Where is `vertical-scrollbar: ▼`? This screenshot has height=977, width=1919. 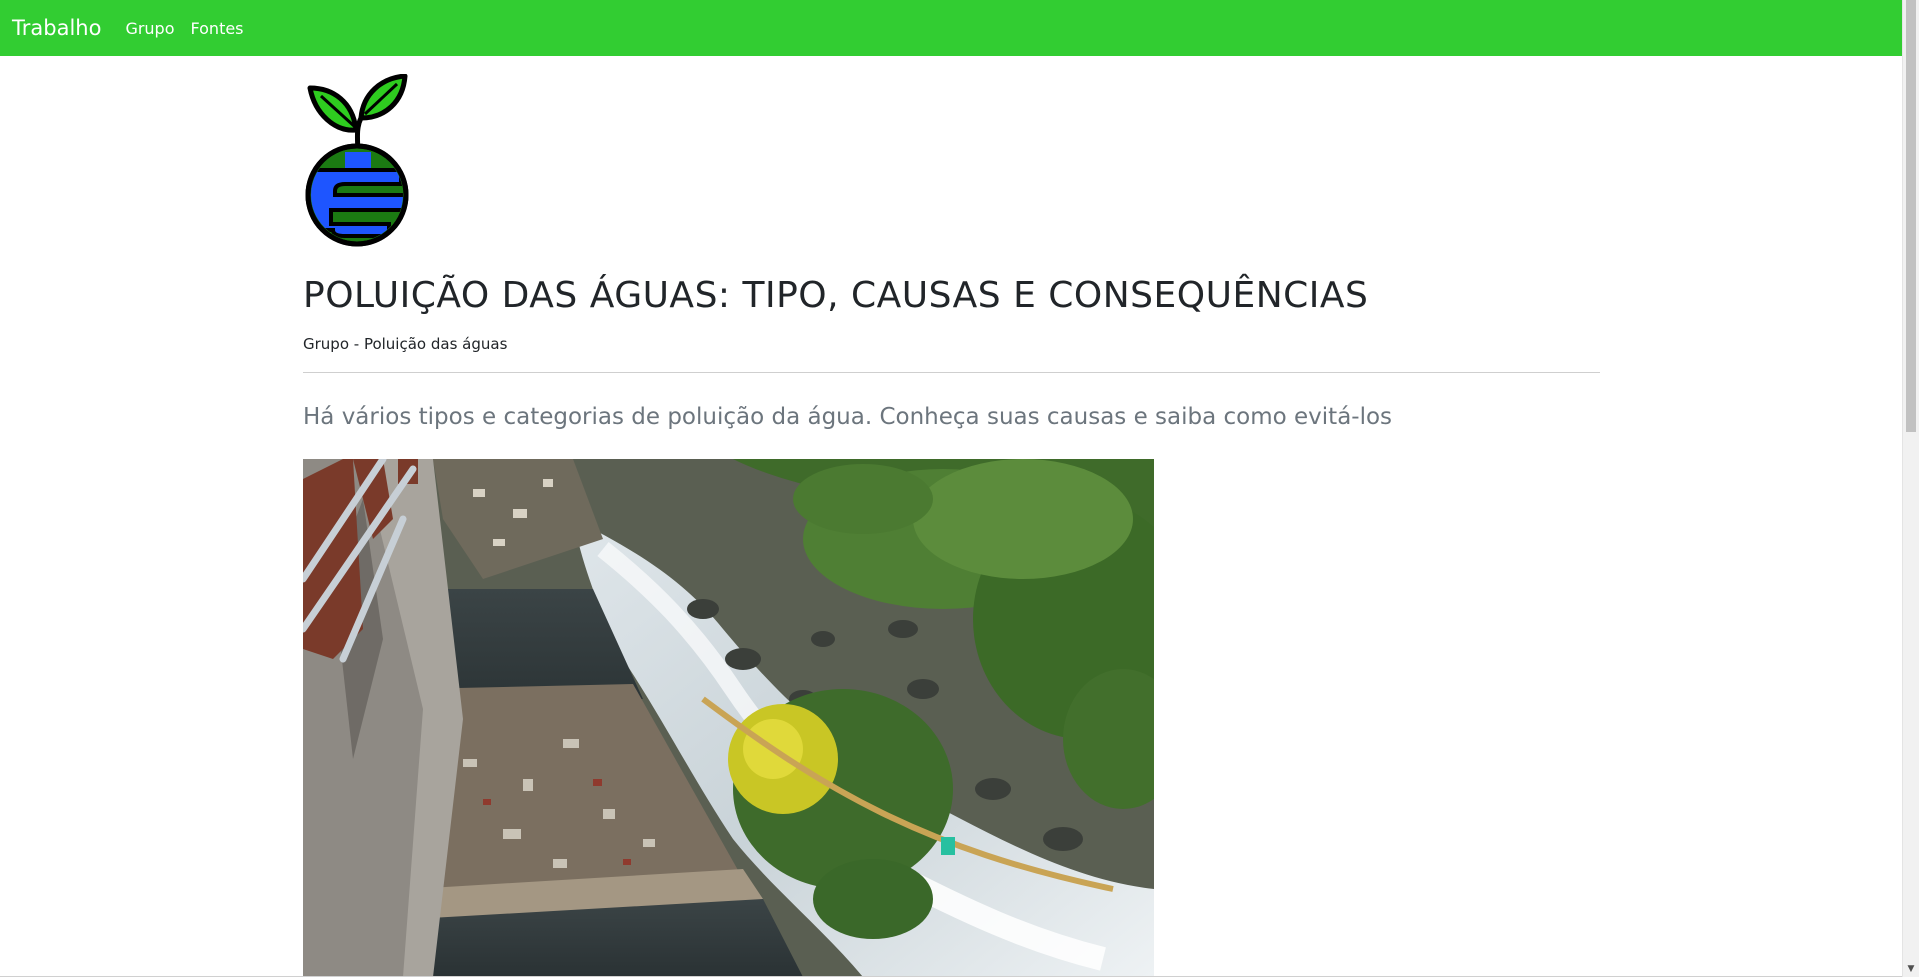 vertical-scrollbar: ▼ is located at coordinates (1910, 488).